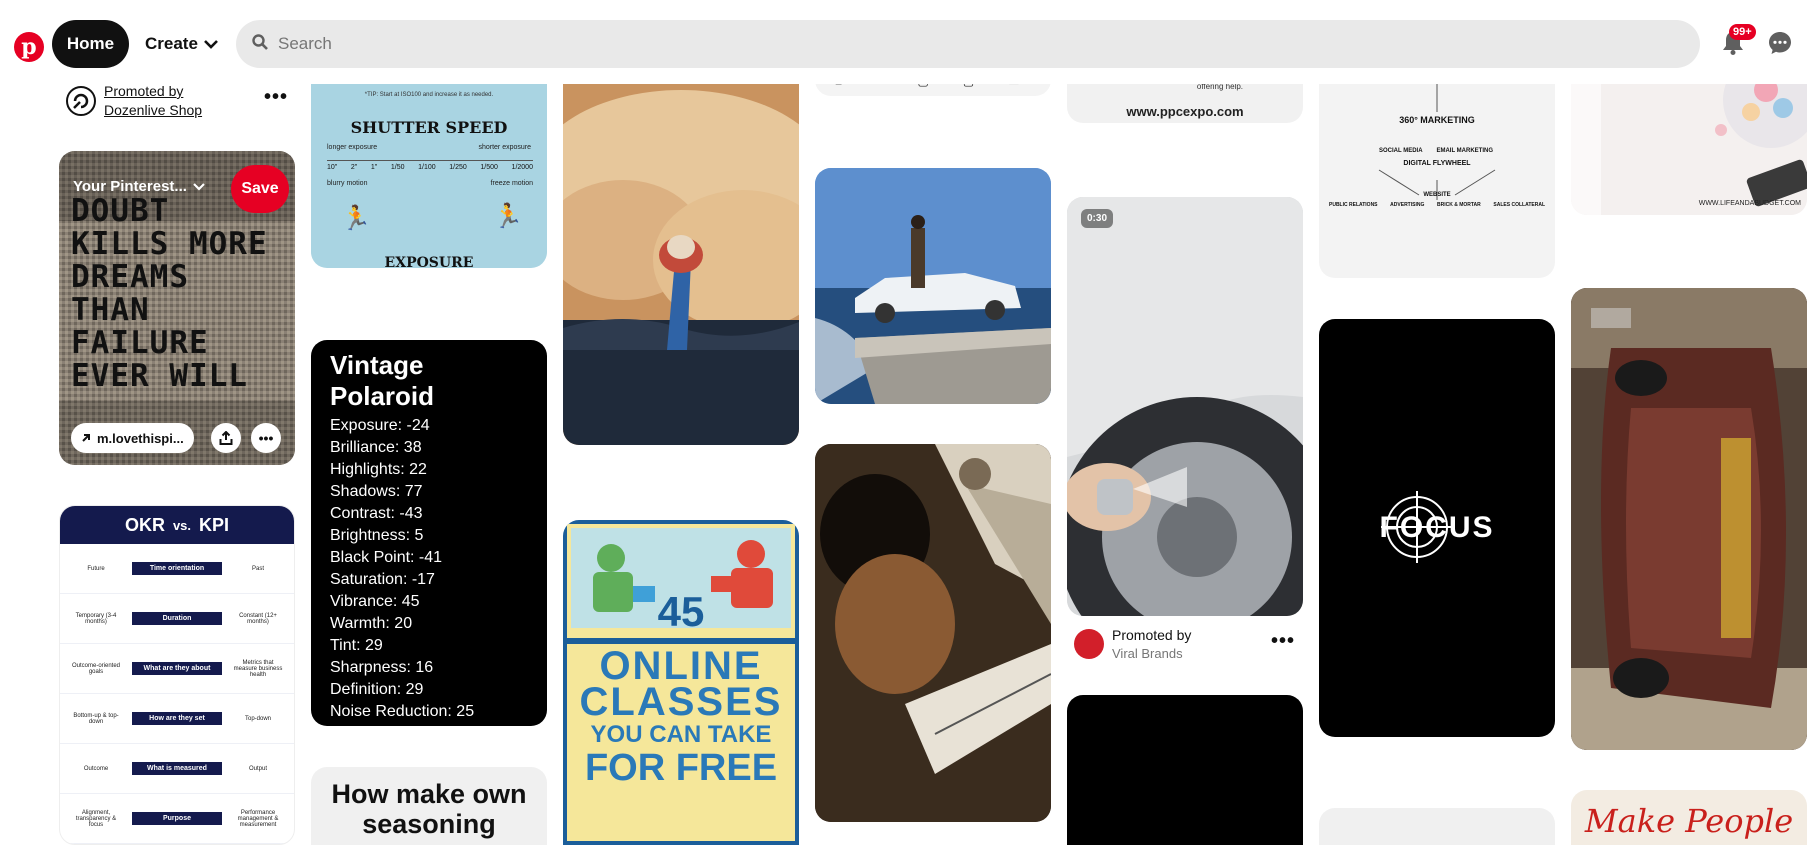 This screenshot has width=1814, height=845. What do you see at coordinates (260, 189) in the screenshot?
I see `save-button: Save` at bounding box center [260, 189].